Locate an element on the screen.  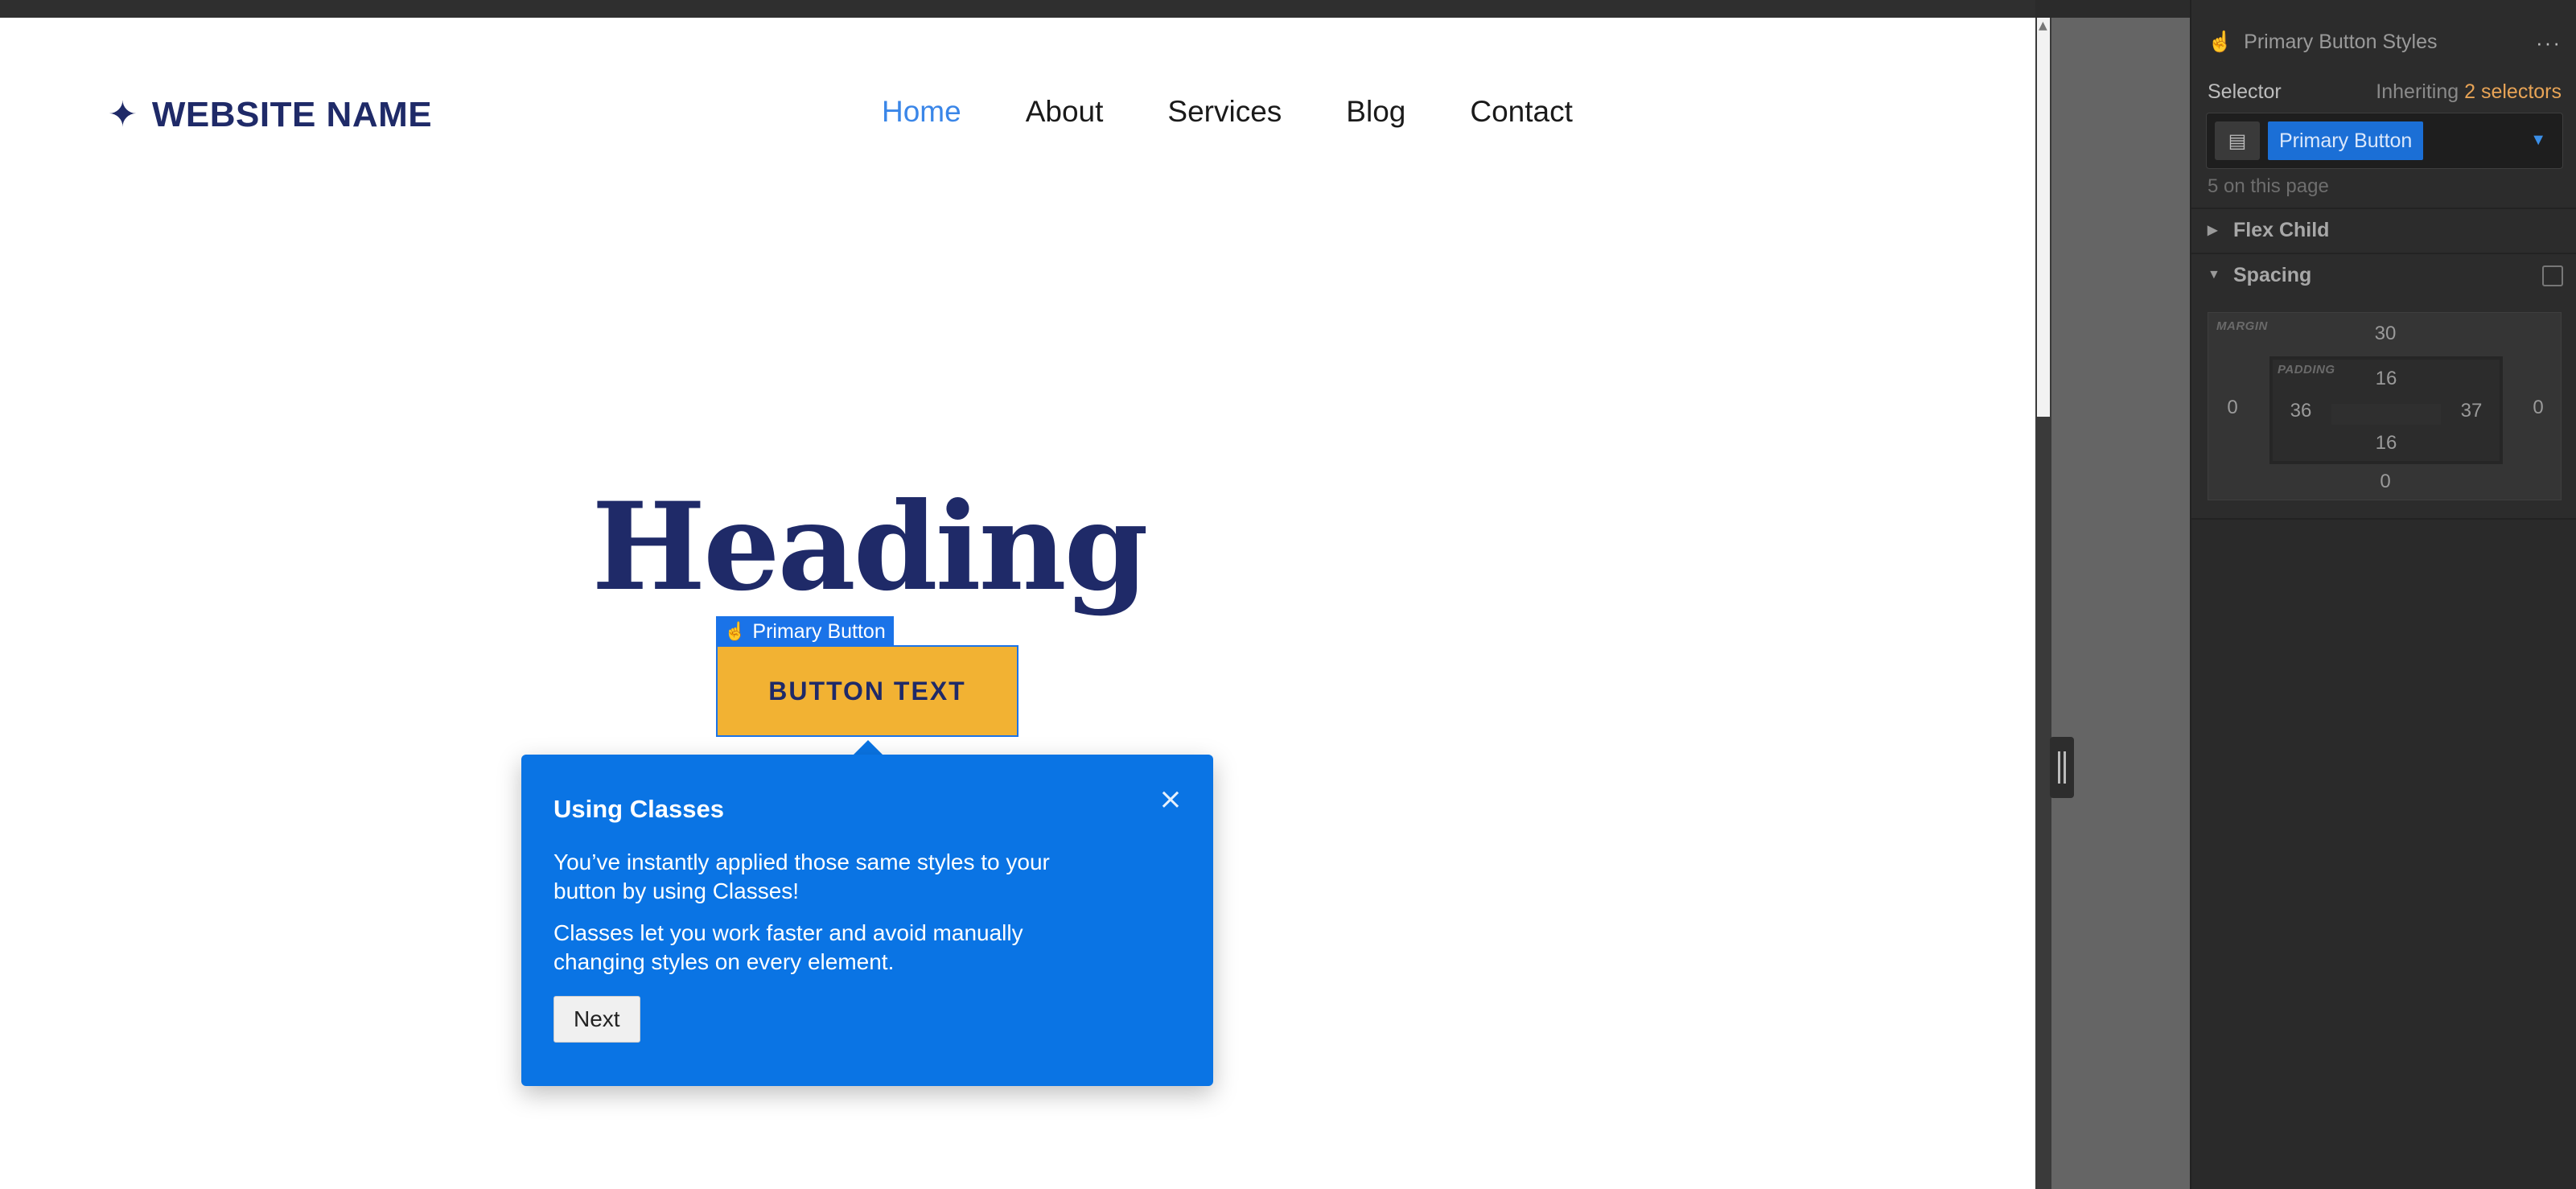
margin-top-value: 30 is located at coordinates (2385, 334).